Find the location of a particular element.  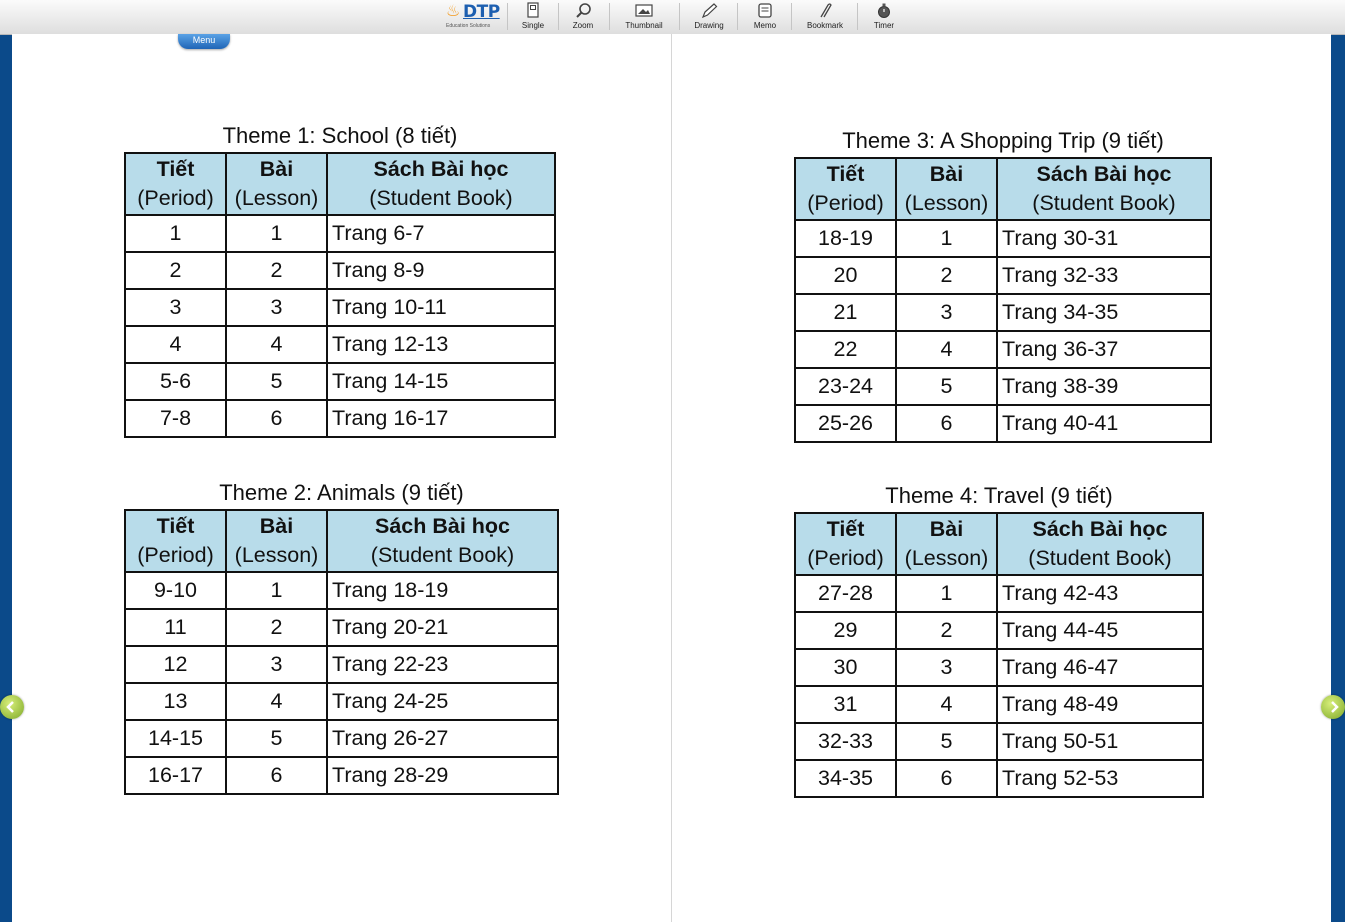

drawing-button: Drawing is located at coordinates (709, 17).